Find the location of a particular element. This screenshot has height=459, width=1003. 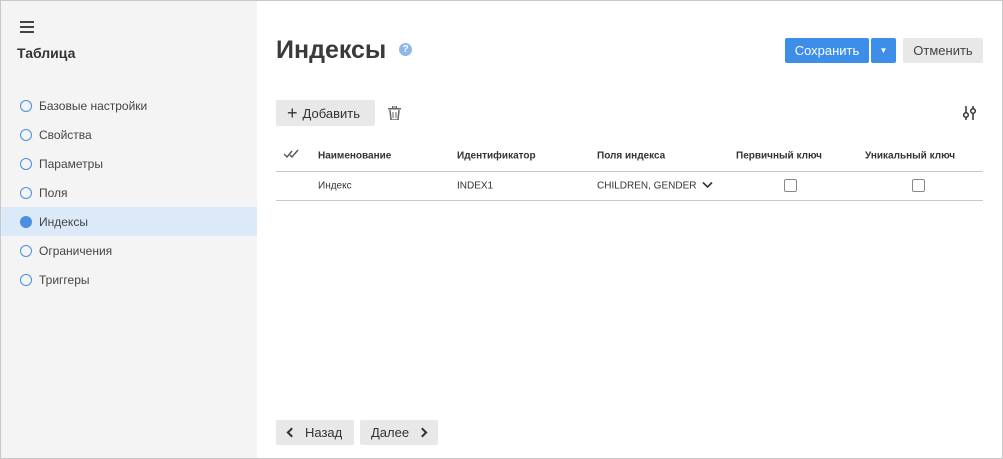

sidebar-item-indexes: Индексы is located at coordinates (129, 221).